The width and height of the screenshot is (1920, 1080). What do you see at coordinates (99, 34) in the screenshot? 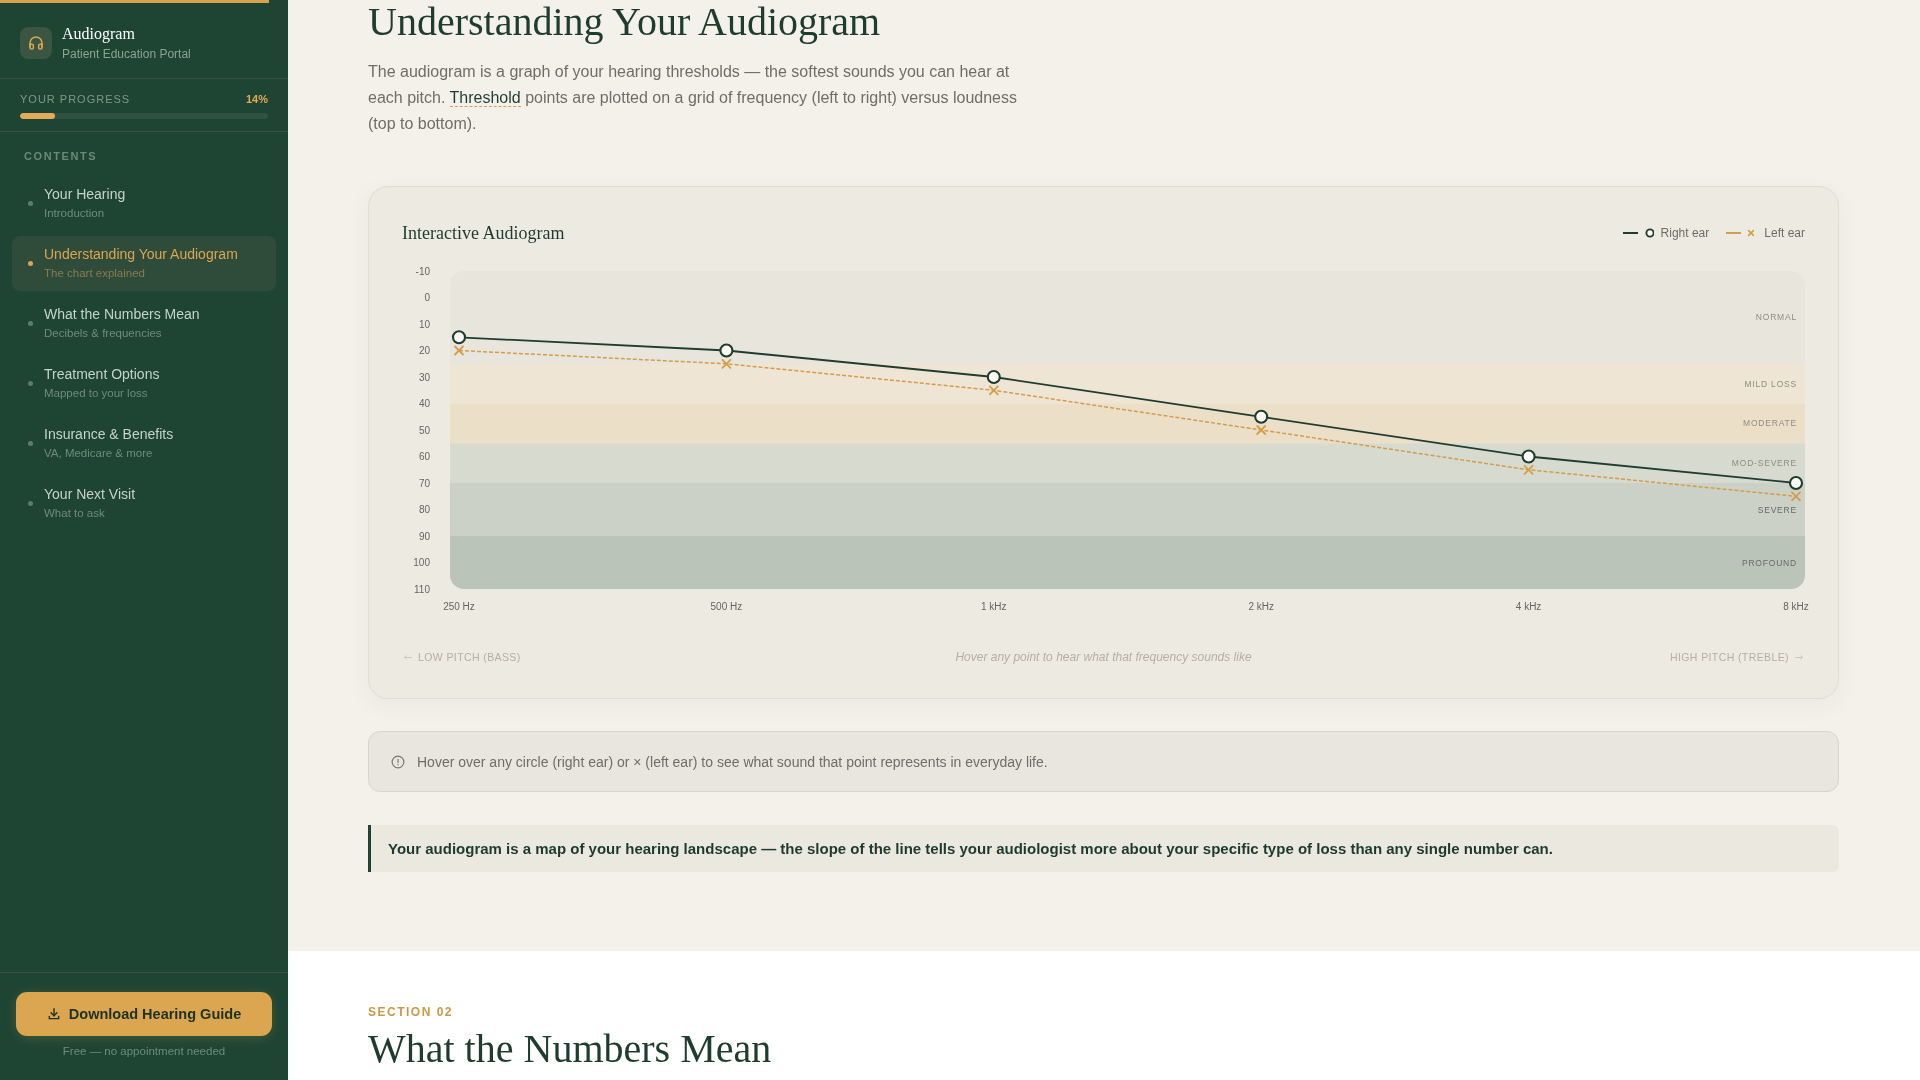
I see `app-title: Audiogram` at bounding box center [99, 34].